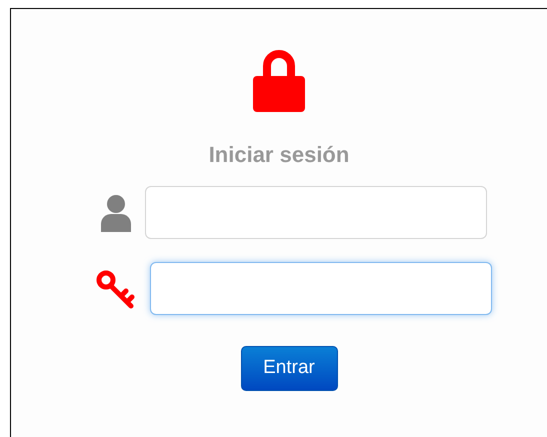 The image size is (547, 437). What do you see at coordinates (321, 288) in the screenshot?
I see `password-field` at bounding box center [321, 288].